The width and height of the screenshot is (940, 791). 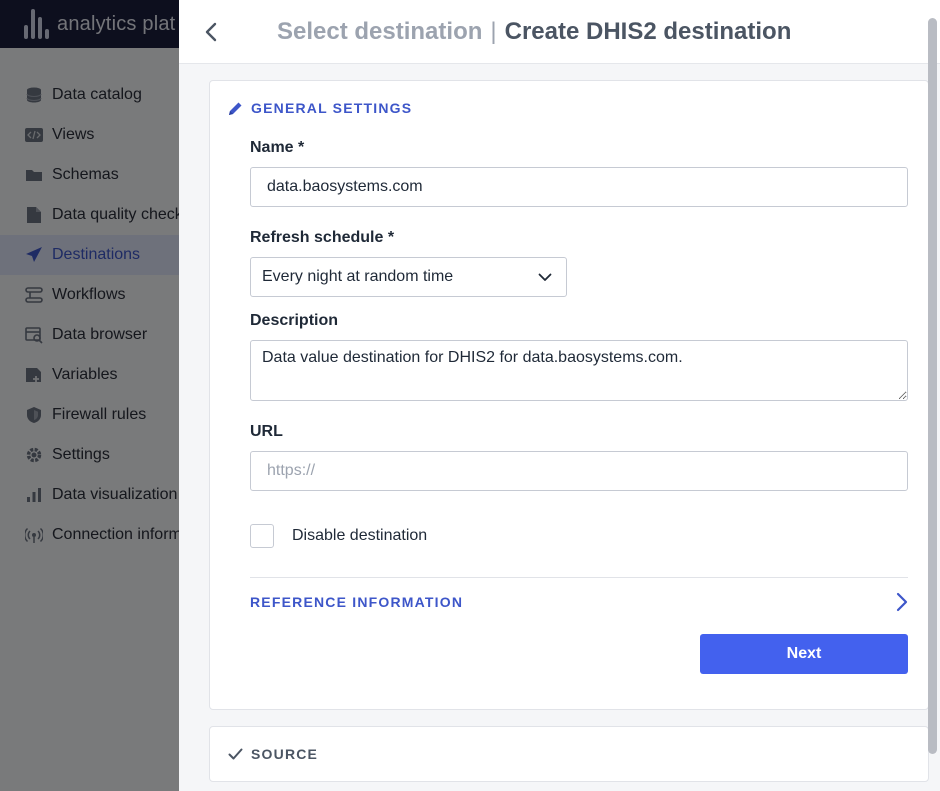 What do you see at coordinates (357, 602) in the screenshot?
I see `reference-information-label: Reference information` at bounding box center [357, 602].